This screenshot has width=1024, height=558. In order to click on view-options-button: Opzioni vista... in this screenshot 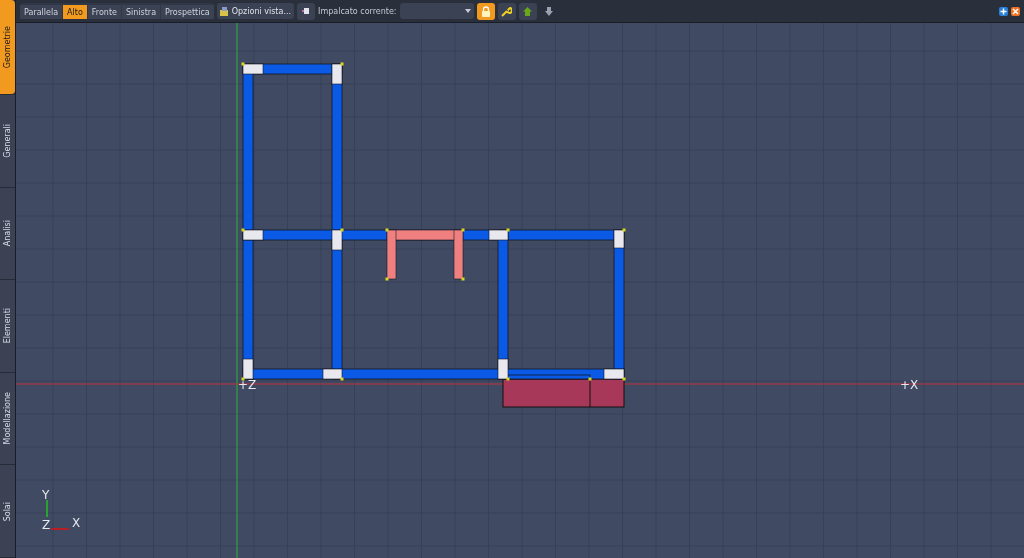, I will do `click(255, 11)`.